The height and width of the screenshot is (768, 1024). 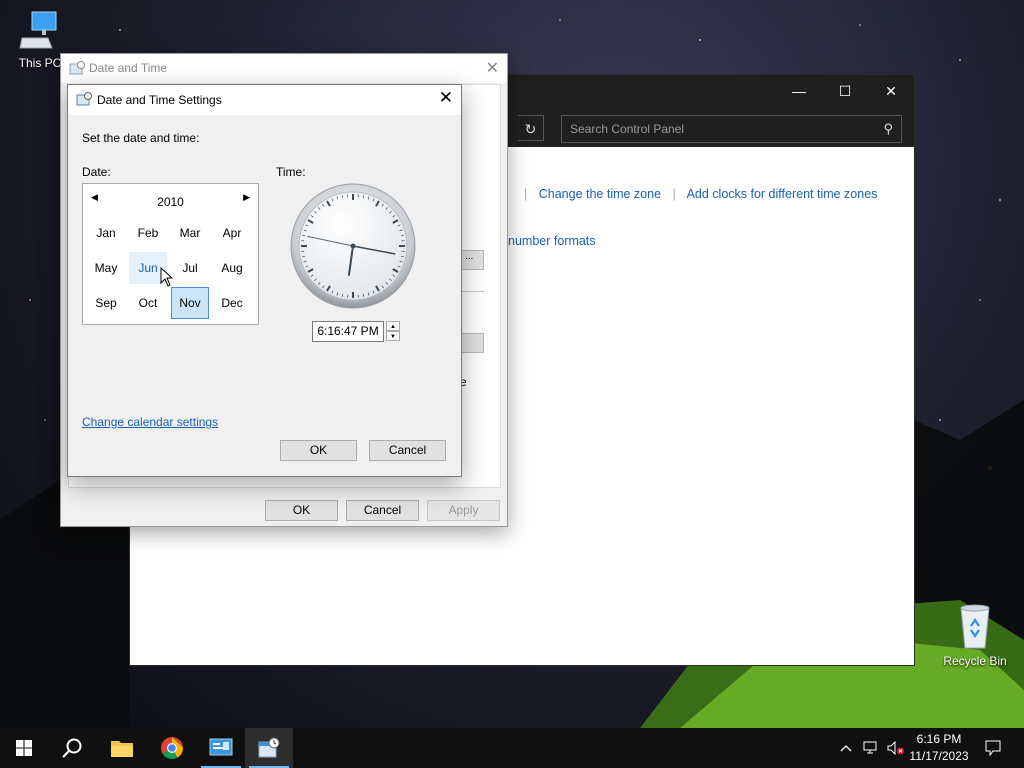 What do you see at coordinates (463, 510) in the screenshot?
I see `apply-button: Apply` at bounding box center [463, 510].